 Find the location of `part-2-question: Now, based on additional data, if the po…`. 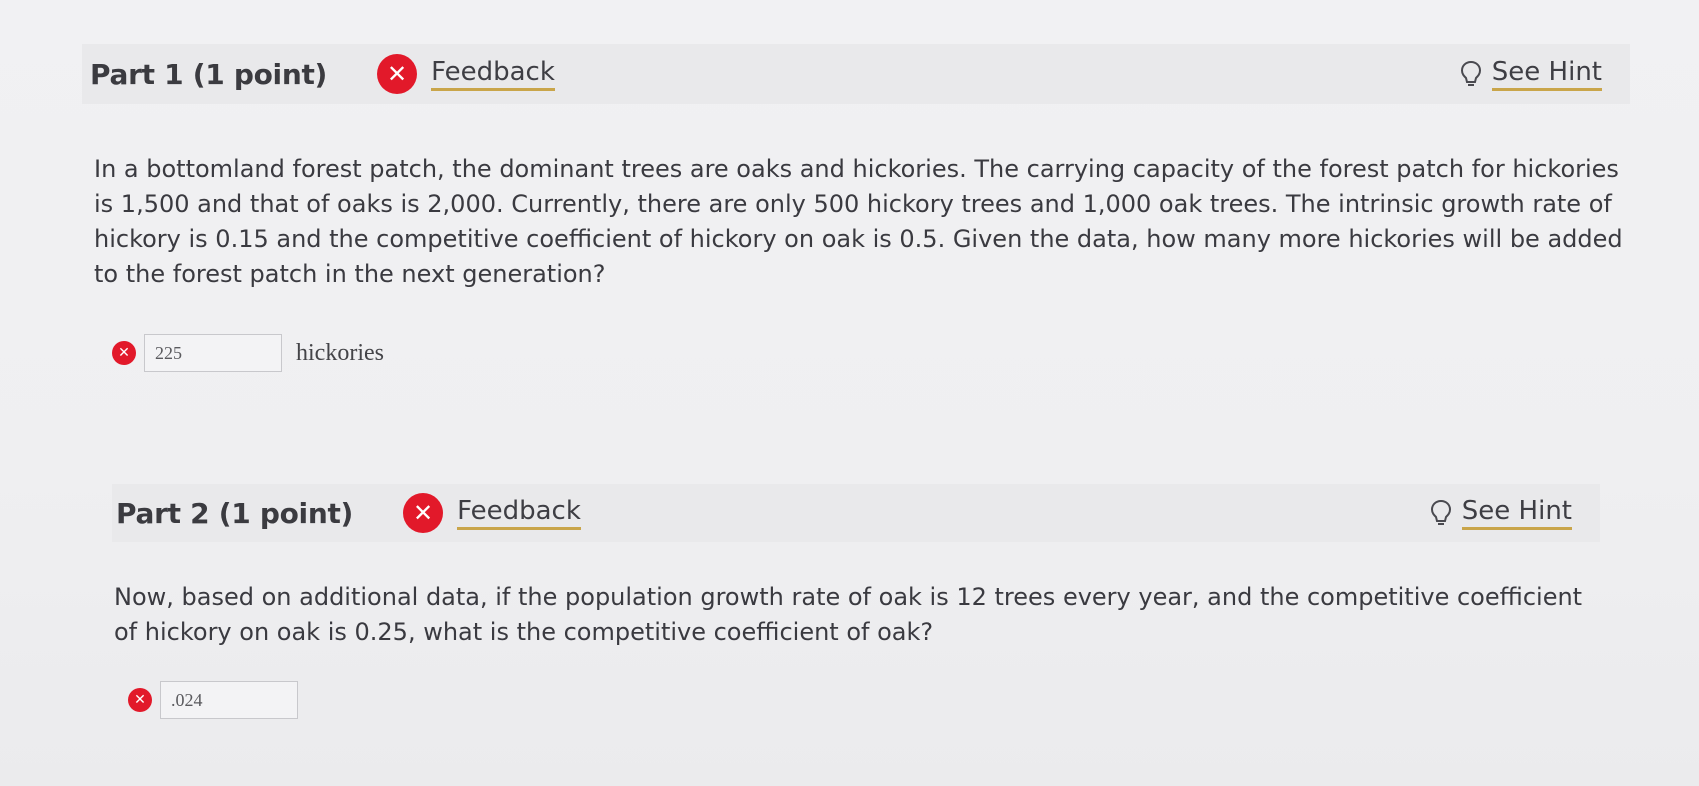

part-2-question: Now, based on additional data, if the po… is located at coordinates (848, 614).